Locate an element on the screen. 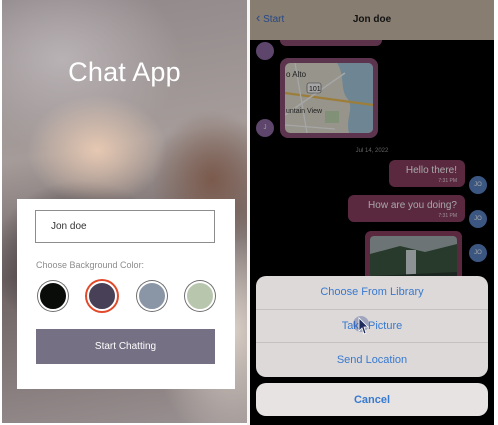  color-swatch-purple is located at coordinates (102, 296).